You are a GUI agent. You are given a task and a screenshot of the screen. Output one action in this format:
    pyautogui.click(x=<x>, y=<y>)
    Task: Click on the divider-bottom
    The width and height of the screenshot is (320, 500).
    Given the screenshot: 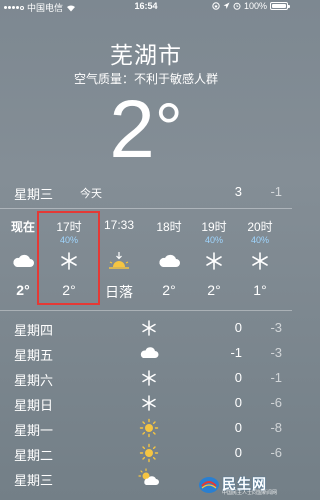 What is the action you would take?
    pyautogui.click(x=146, y=310)
    